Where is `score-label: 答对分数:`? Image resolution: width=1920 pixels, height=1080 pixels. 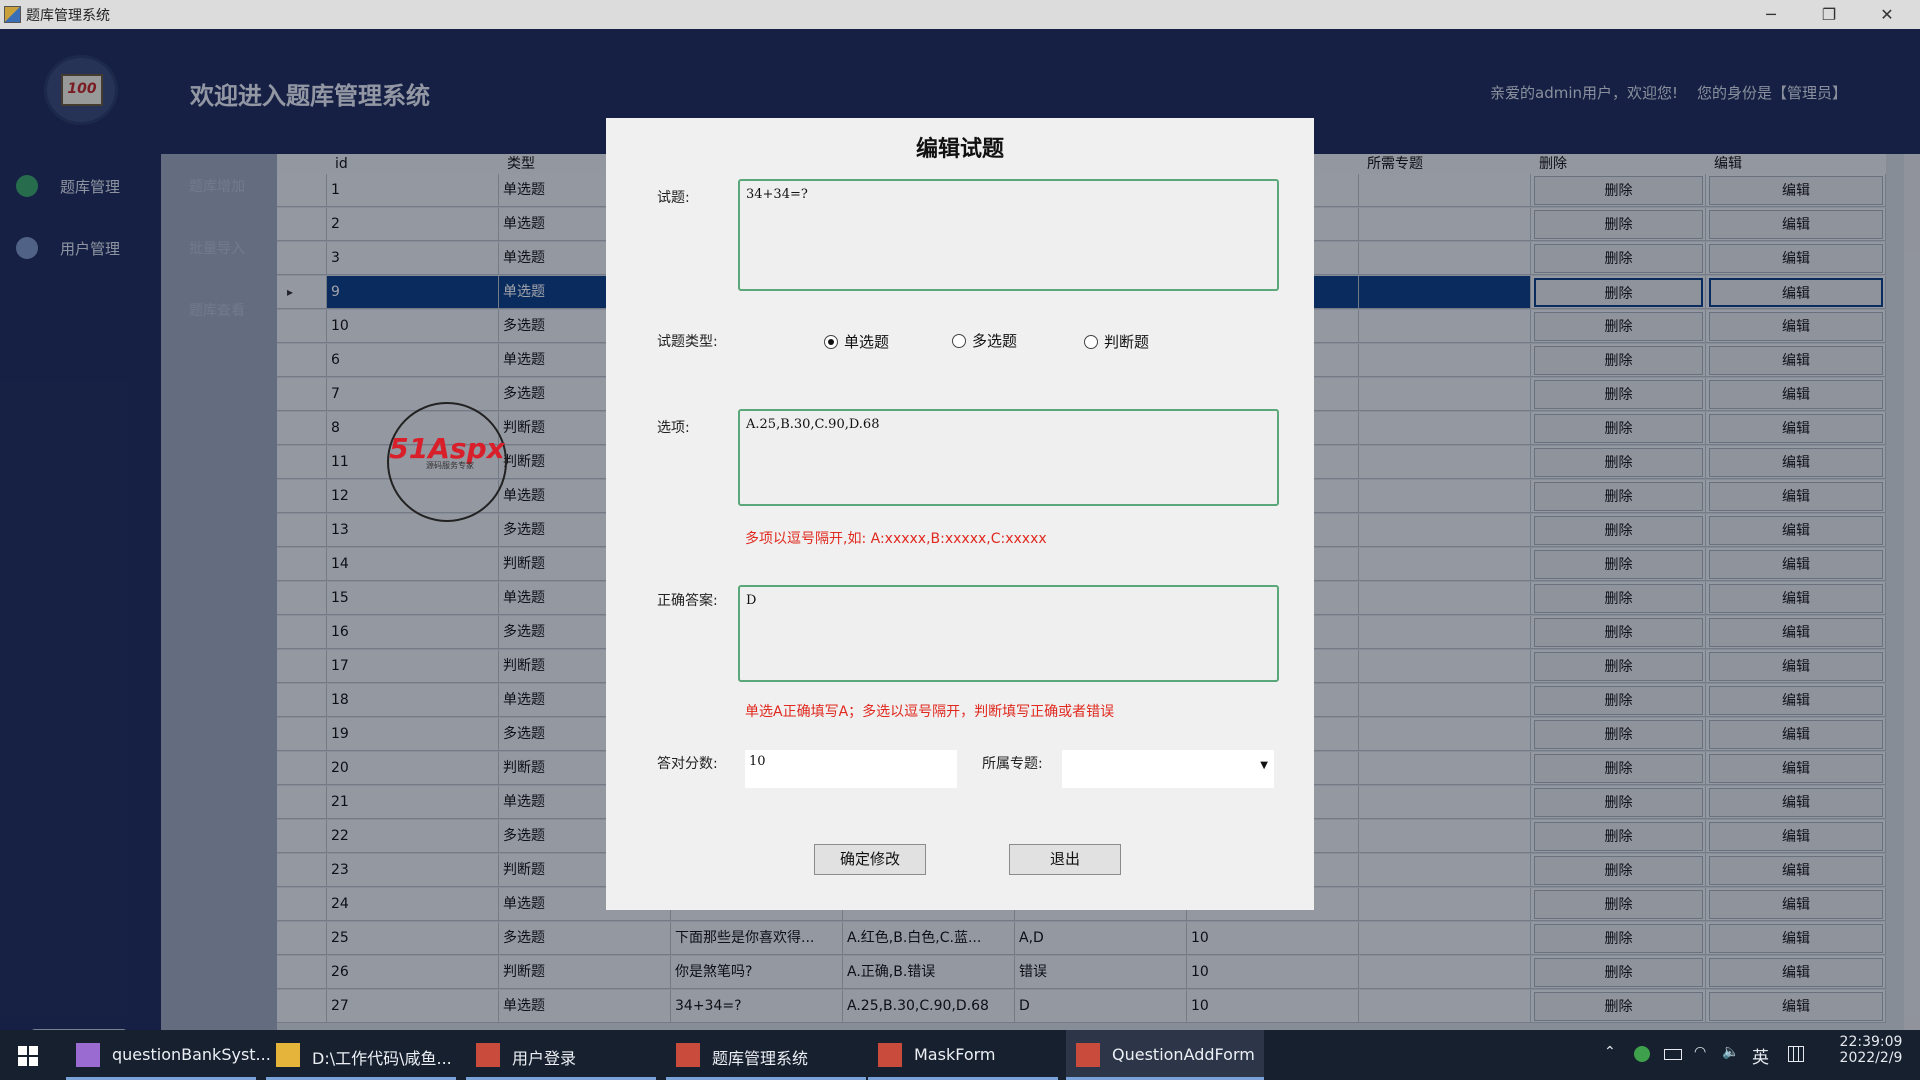 score-label: 答对分数: is located at coordinates (687, 764).